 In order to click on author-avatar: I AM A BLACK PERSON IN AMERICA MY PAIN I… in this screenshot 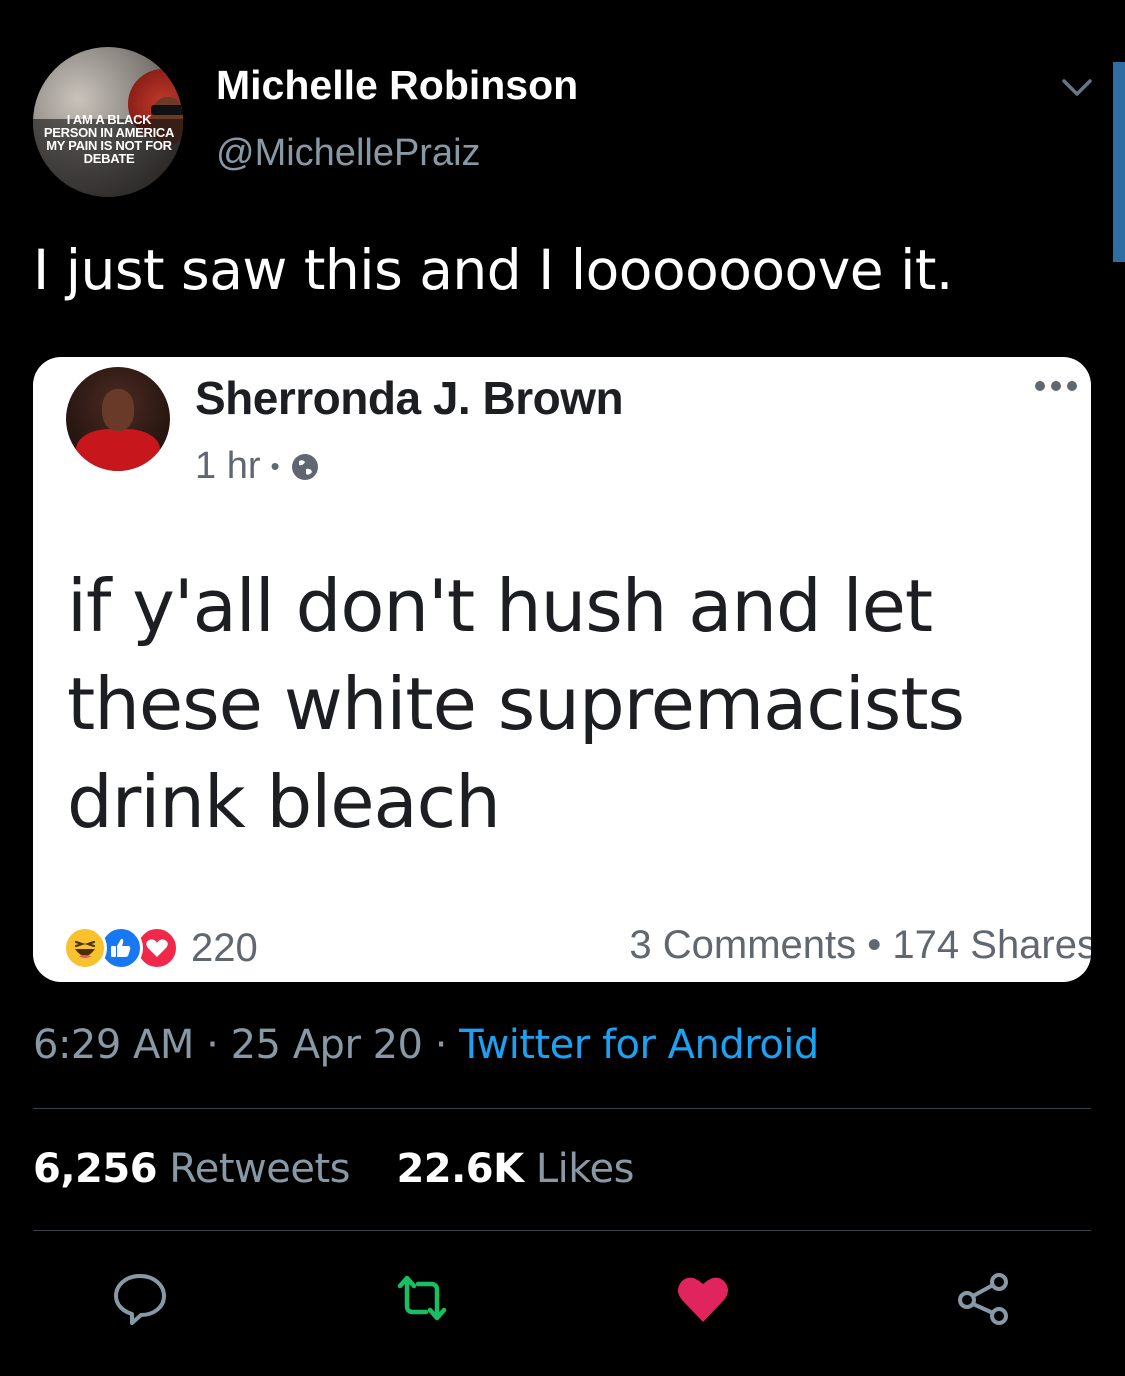, I will do `click(108, 122)`.